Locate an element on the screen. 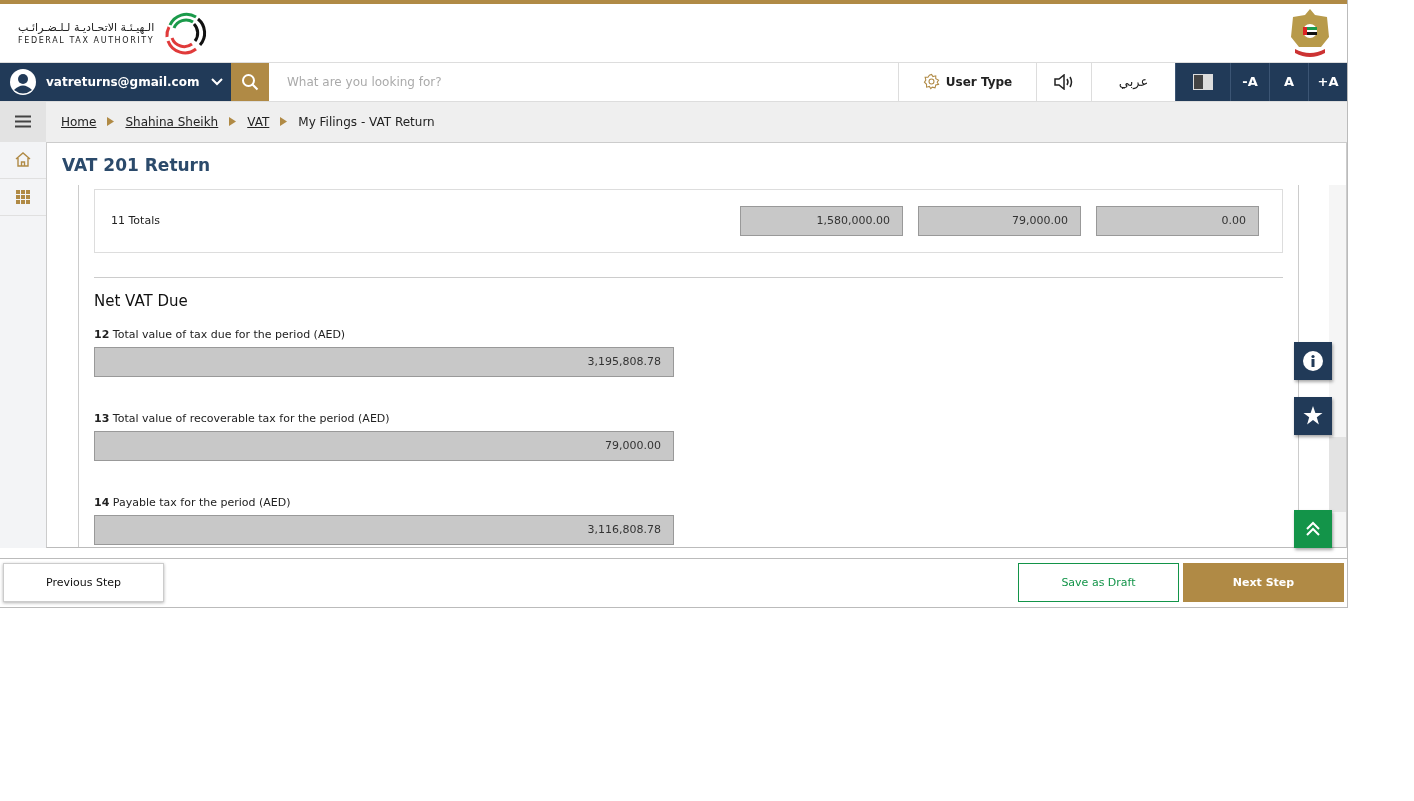  logo-text: FEDERAL TAX AUTHORITY is located at coordinates (86, 40).